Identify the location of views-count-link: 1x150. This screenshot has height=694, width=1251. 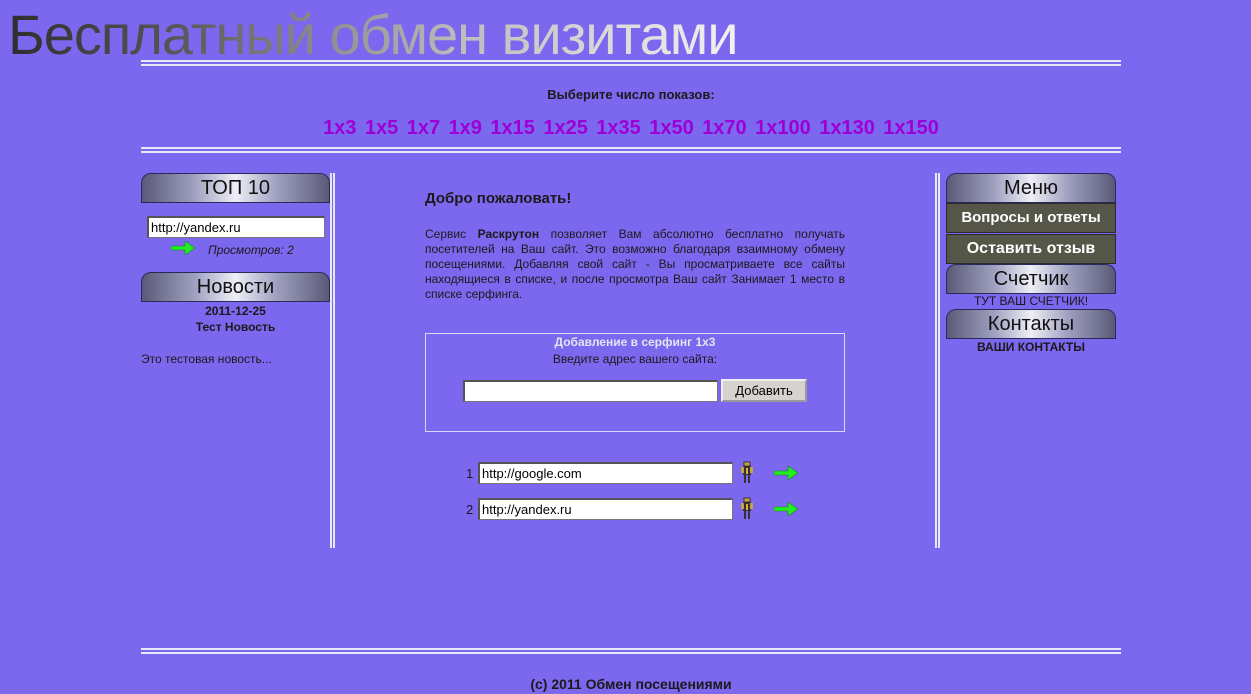
(911, 128).